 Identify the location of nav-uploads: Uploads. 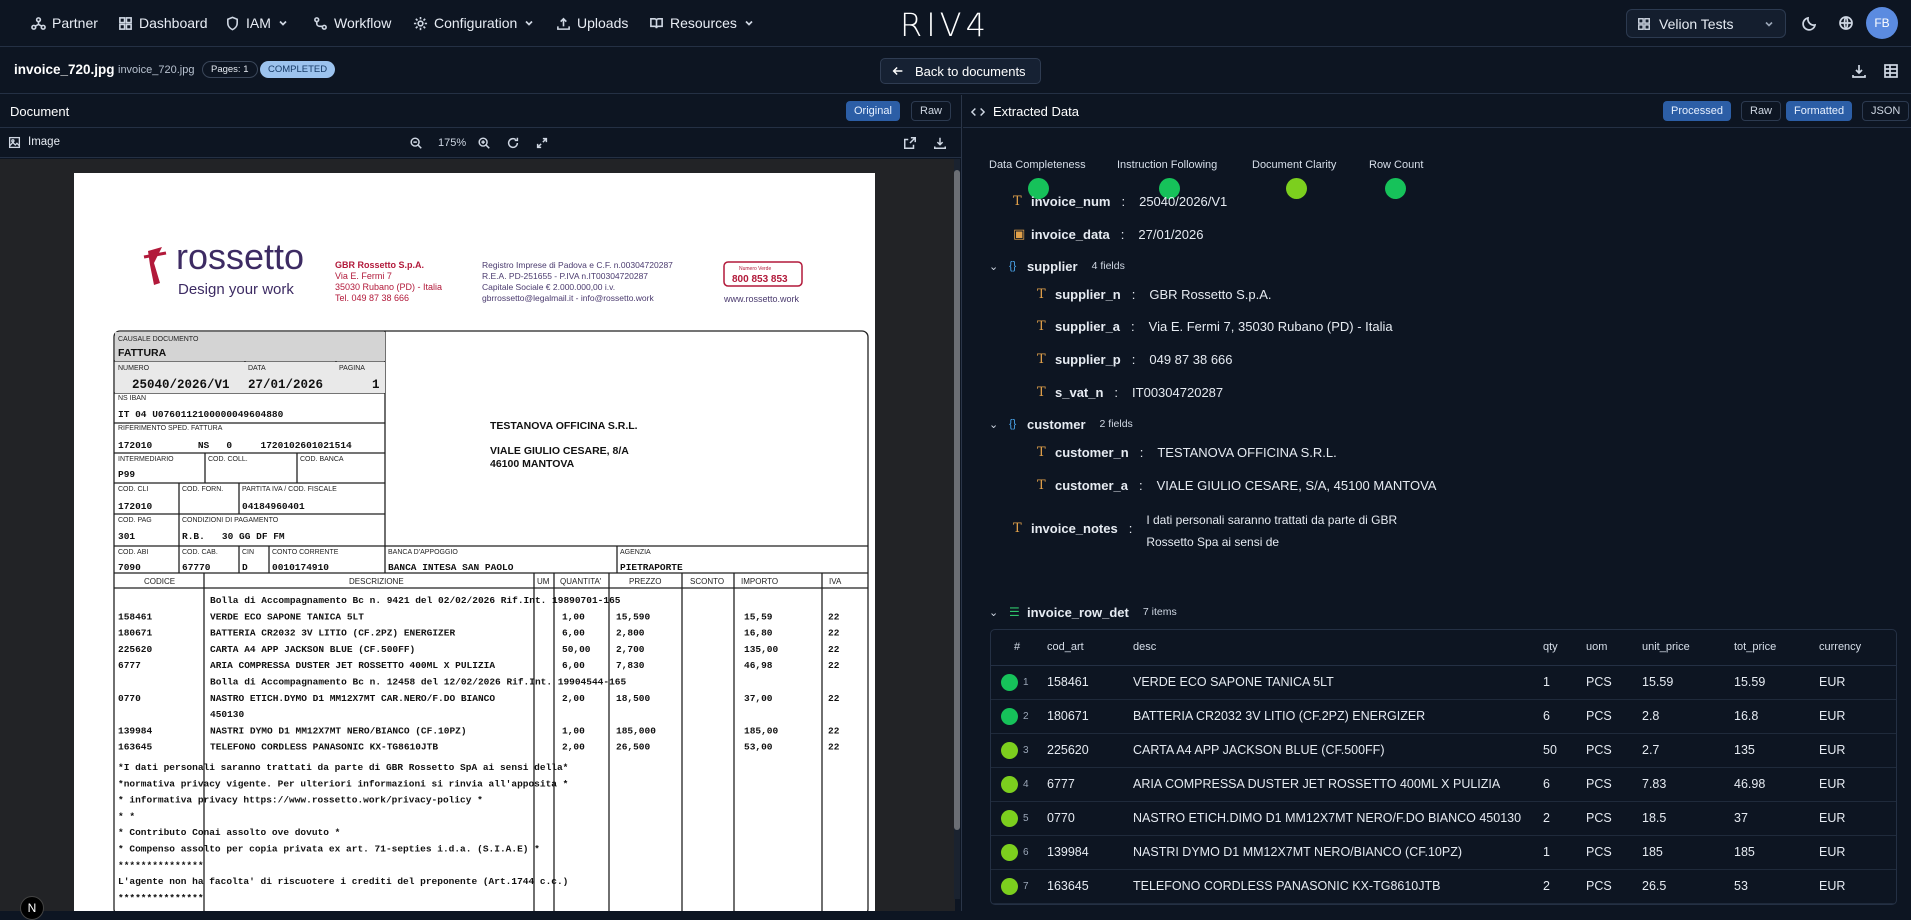
(592, 23).